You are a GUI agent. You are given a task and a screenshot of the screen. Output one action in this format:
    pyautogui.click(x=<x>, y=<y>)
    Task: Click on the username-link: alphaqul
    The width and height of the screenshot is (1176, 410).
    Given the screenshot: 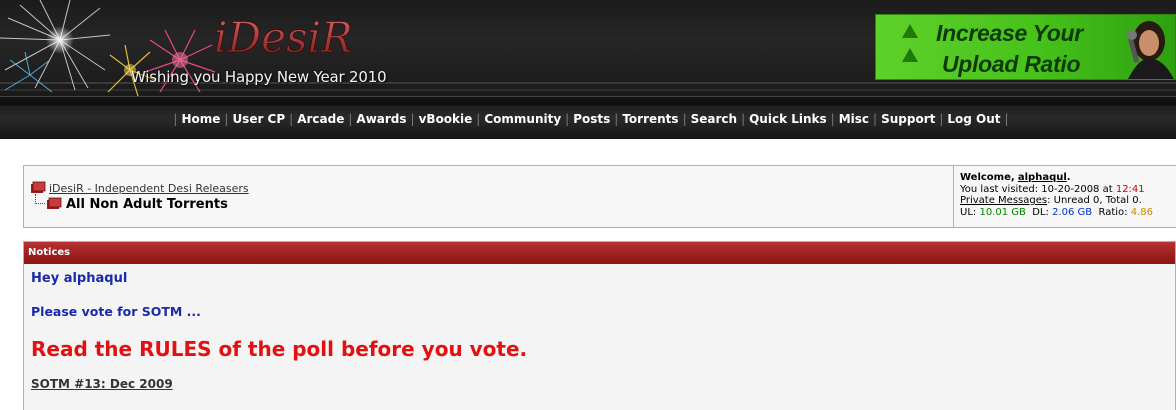 What is the action you would take?
    pyautogui.click(x=1042, y=177)
    